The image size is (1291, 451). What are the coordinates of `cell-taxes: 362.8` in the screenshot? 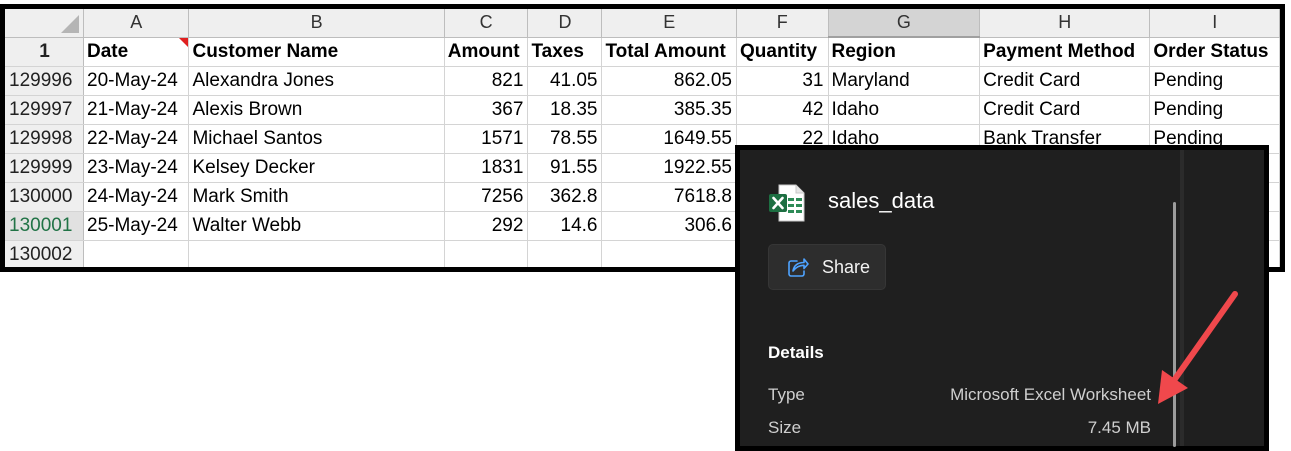 It's located at (565, 197).